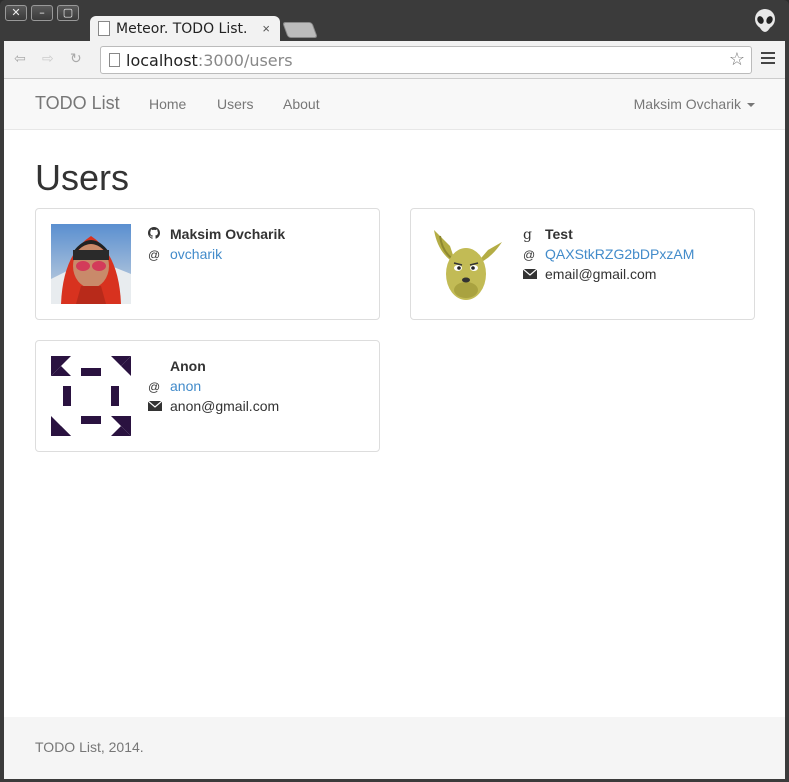 The height and width of the screenshot is (782, 789). Describe the element at coordinates (394, 748) in the screenshot. I see `footer: TODO List, 2014.` at that location.